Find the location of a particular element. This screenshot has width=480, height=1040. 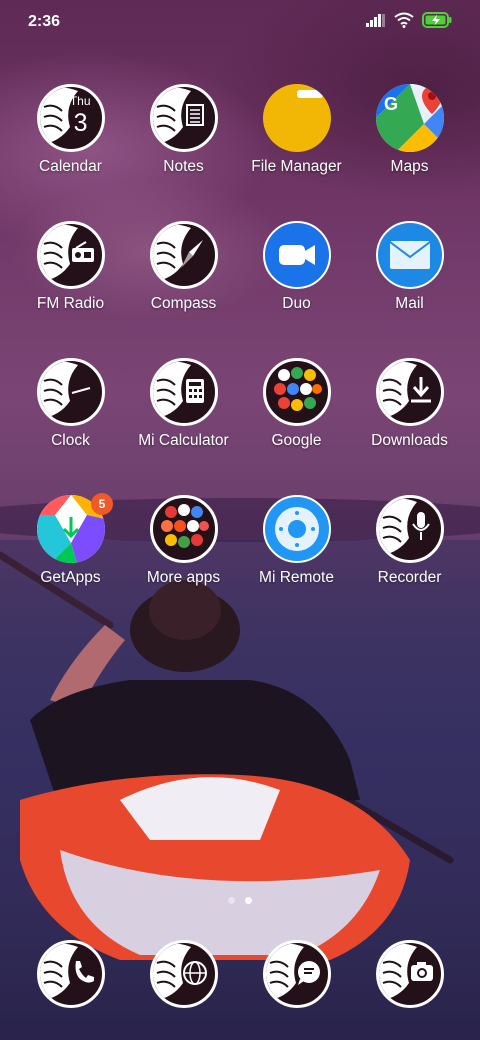

microphone-icon is located at coordinates (409, 529).